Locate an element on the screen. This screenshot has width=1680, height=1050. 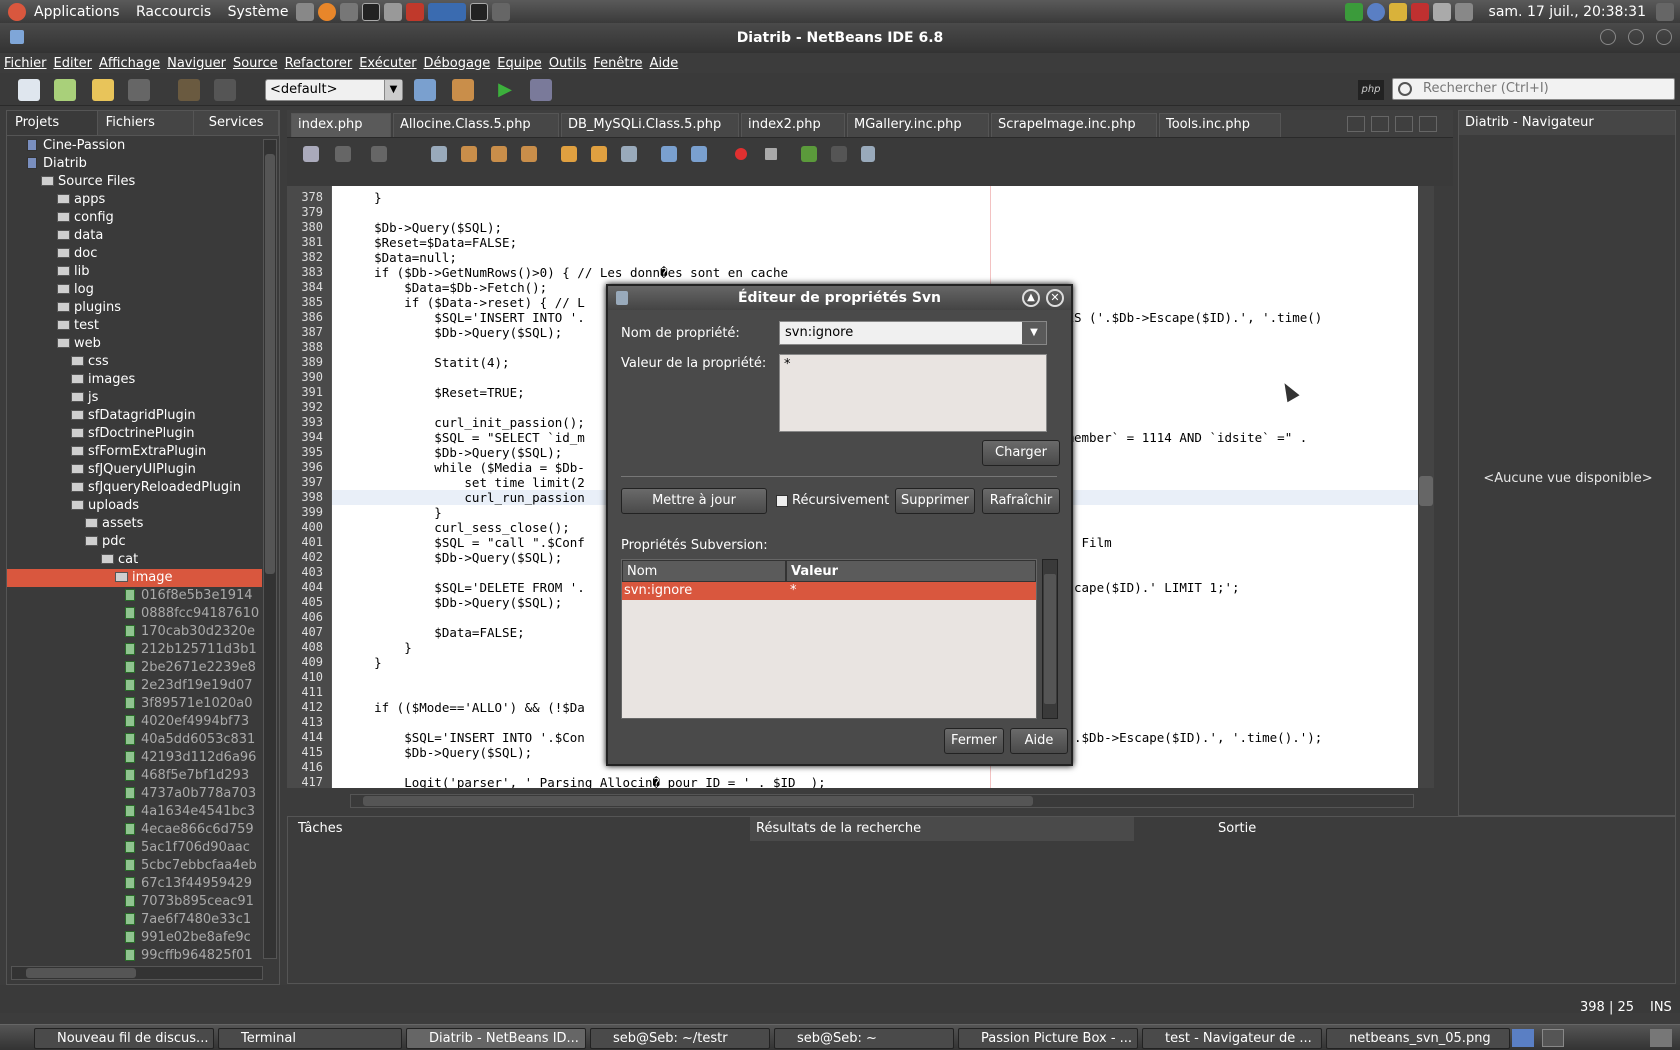
network-icon is located at coordinates (1375, 11).